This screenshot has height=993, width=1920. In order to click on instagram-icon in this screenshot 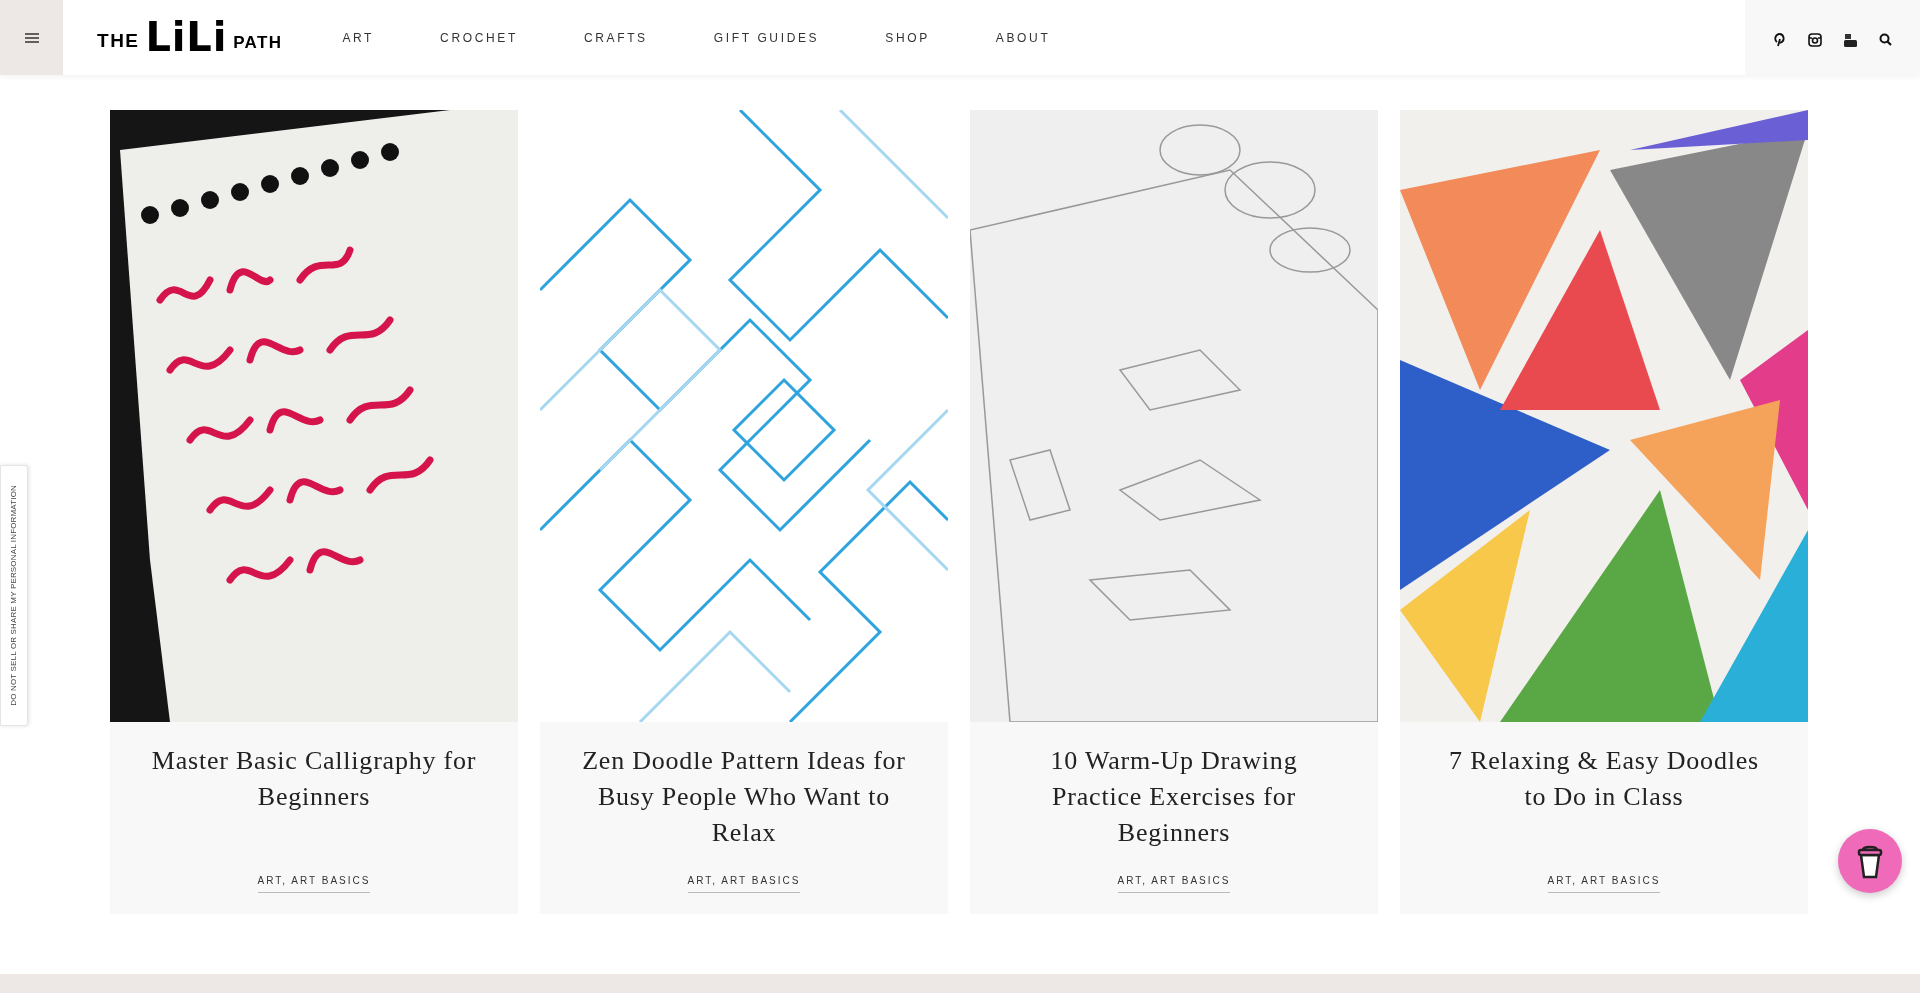, I will do `click(1814, 39)`.